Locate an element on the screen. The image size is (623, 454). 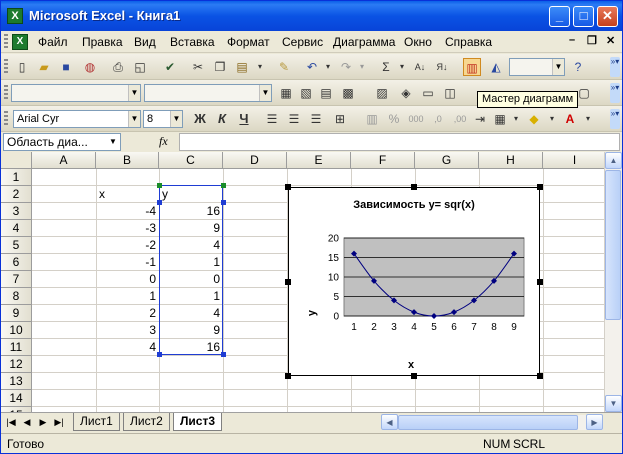
indent-icon: ⇥ is located at coordinates (480, 119).